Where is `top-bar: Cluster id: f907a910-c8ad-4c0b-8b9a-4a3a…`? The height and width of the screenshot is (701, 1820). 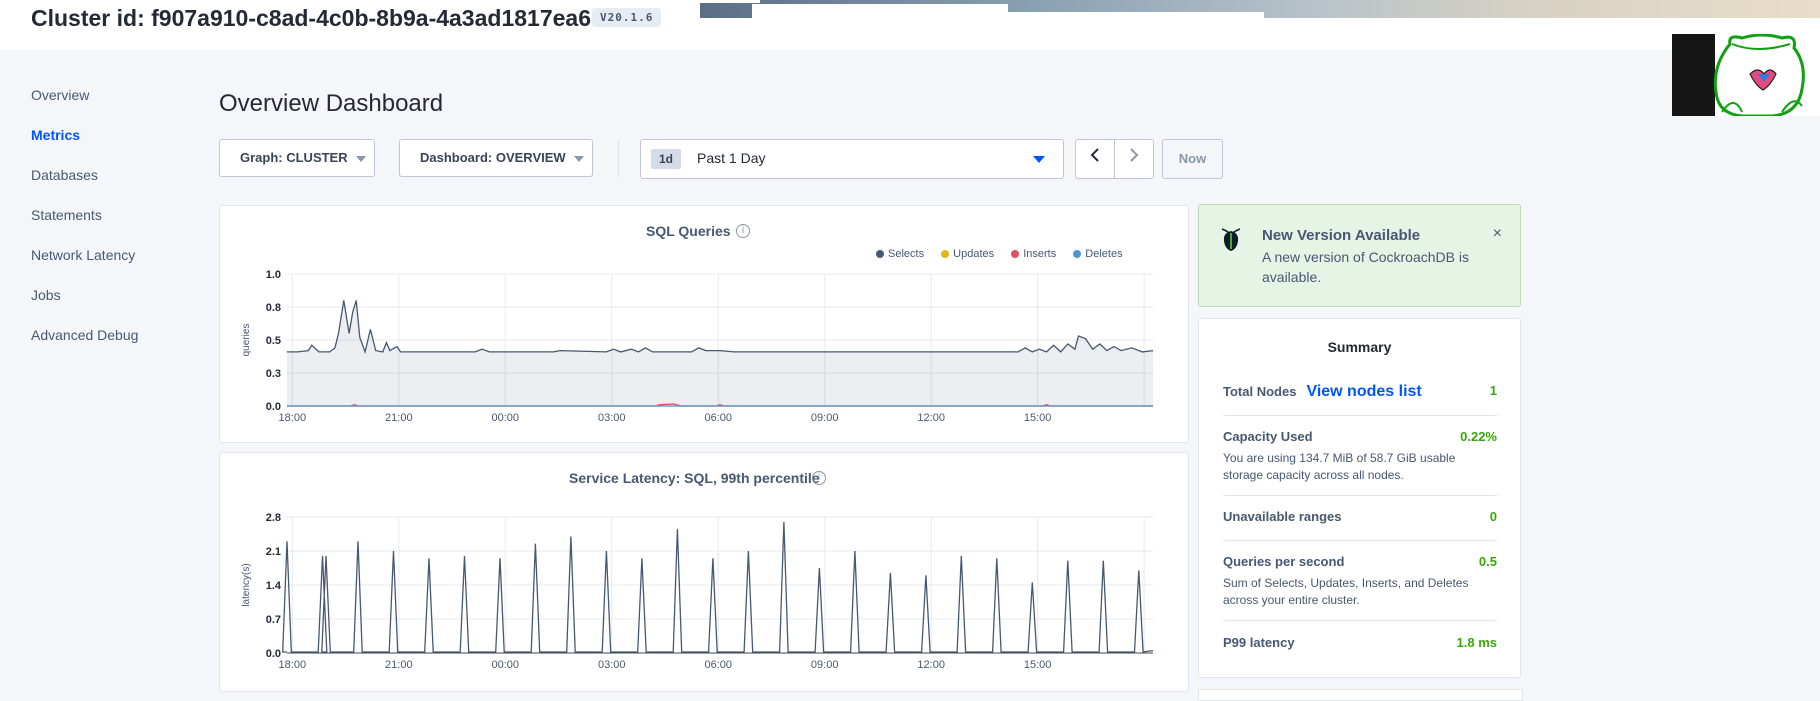 top-bar: Cluster id: f907a910-c8ad-4c0b-8b9a-4a3a… is located at coordinates (910, 25).